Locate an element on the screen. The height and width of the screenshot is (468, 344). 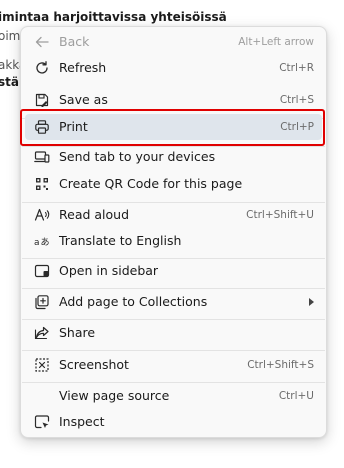
share-icon is located at coordinates (42, 333).